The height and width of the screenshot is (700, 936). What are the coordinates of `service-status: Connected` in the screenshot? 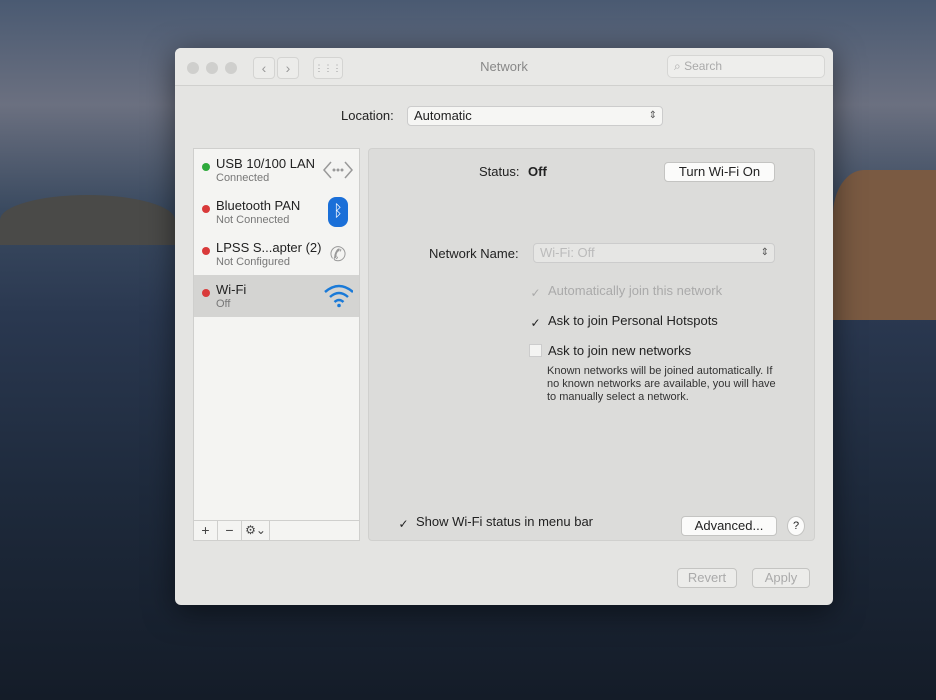 It's located at (243, 178).